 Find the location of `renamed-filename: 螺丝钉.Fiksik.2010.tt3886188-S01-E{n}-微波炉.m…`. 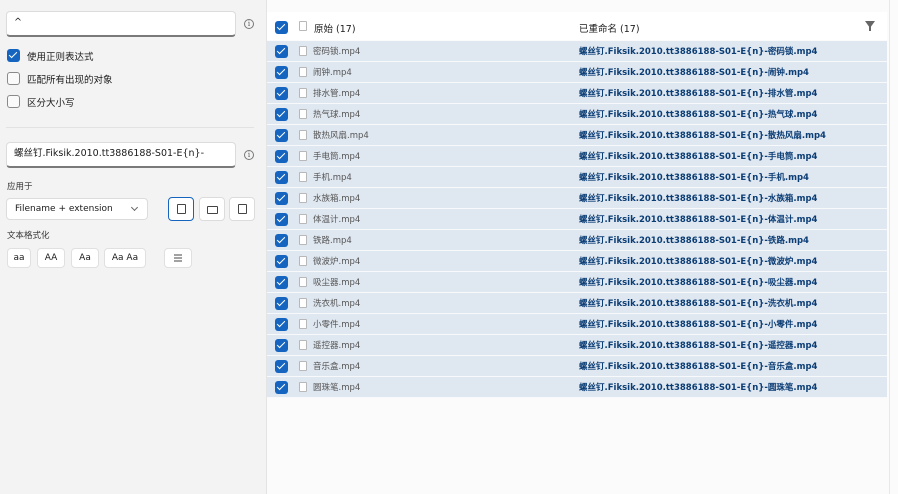

renamed-filename: 螺丝钉.Fiksik.2010.tt3886188-S01-E{n}-微波炉.m… is located at coordinates (698, 262).